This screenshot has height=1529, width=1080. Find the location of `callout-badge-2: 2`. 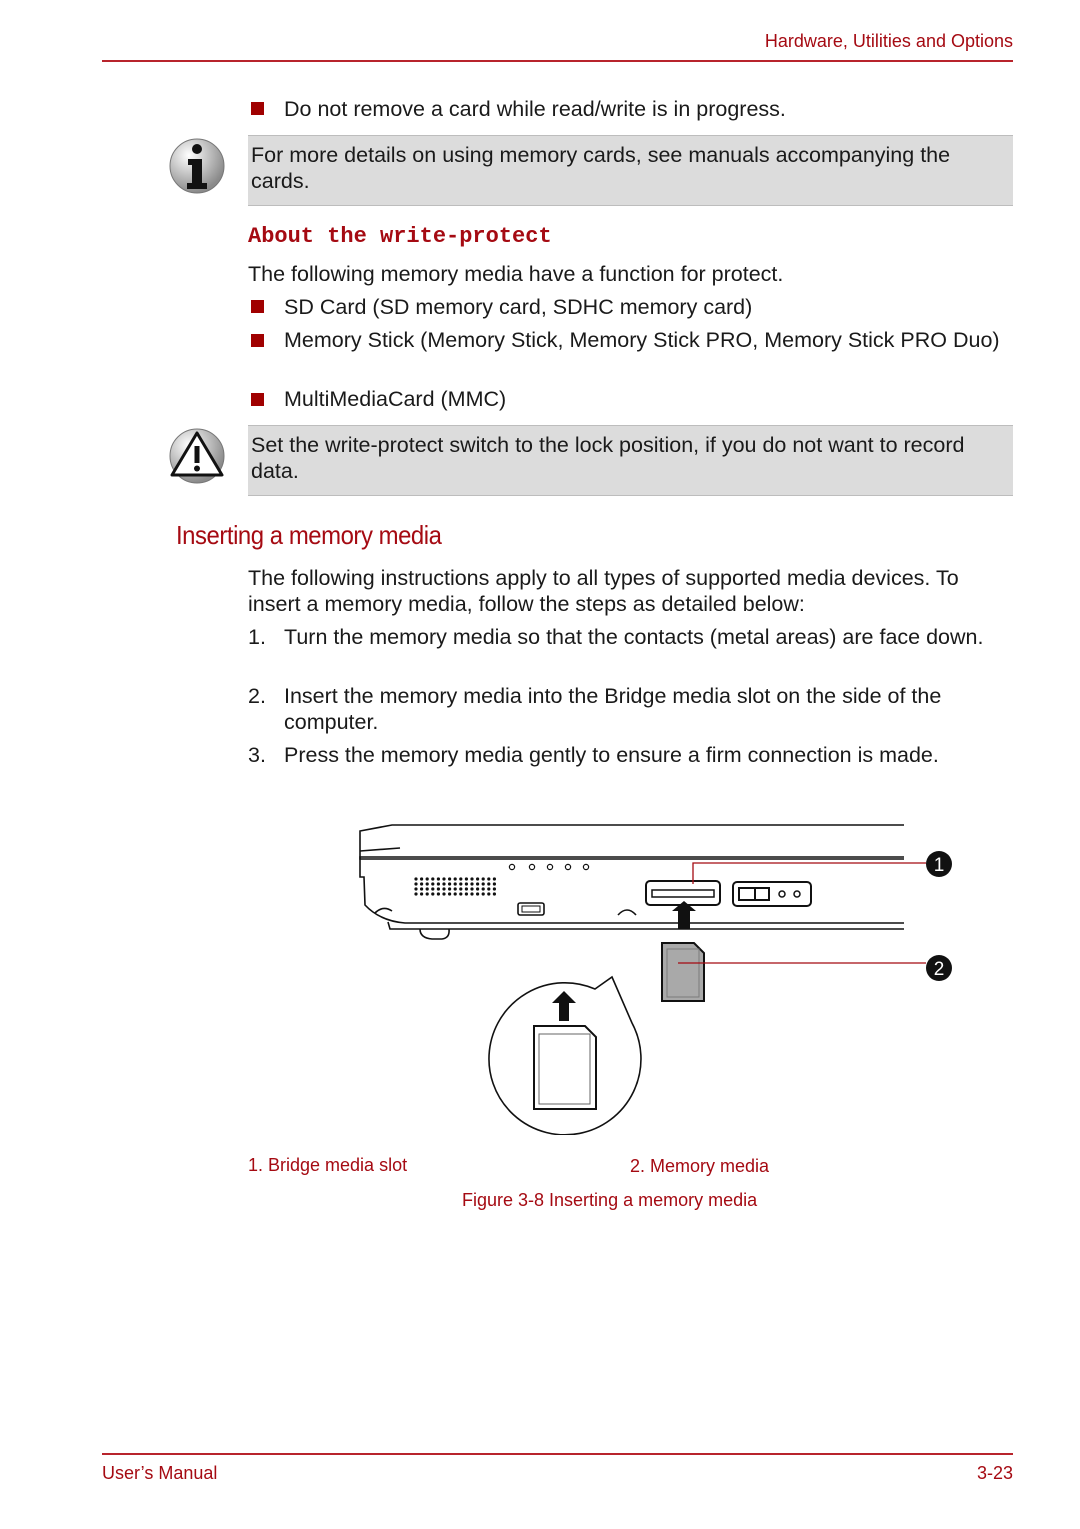

callout-badge-2: 2 is located at coordinates (939, 968).